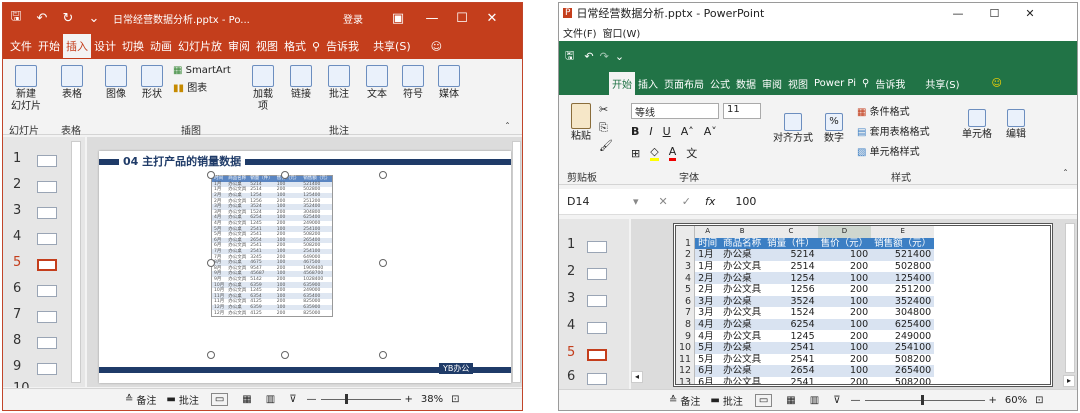  What do you see at coordinates (569, 56) in the screenshot?
I see `save-icon: 🖫` at bounding box center [569, 56].